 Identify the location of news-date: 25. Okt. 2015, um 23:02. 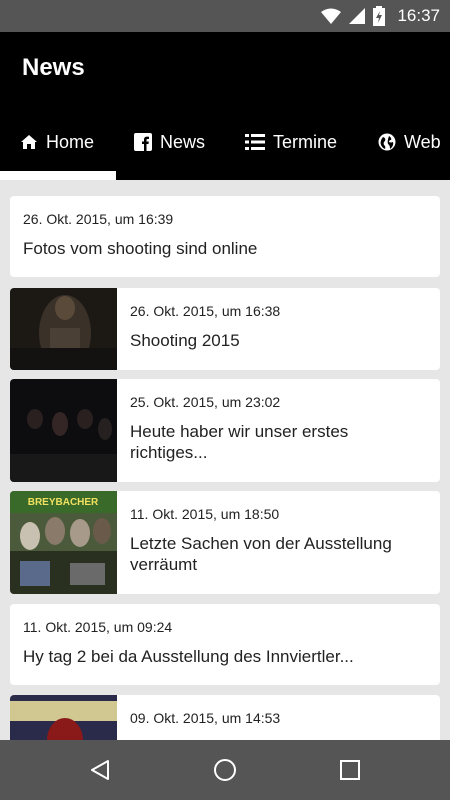
(205, 402).